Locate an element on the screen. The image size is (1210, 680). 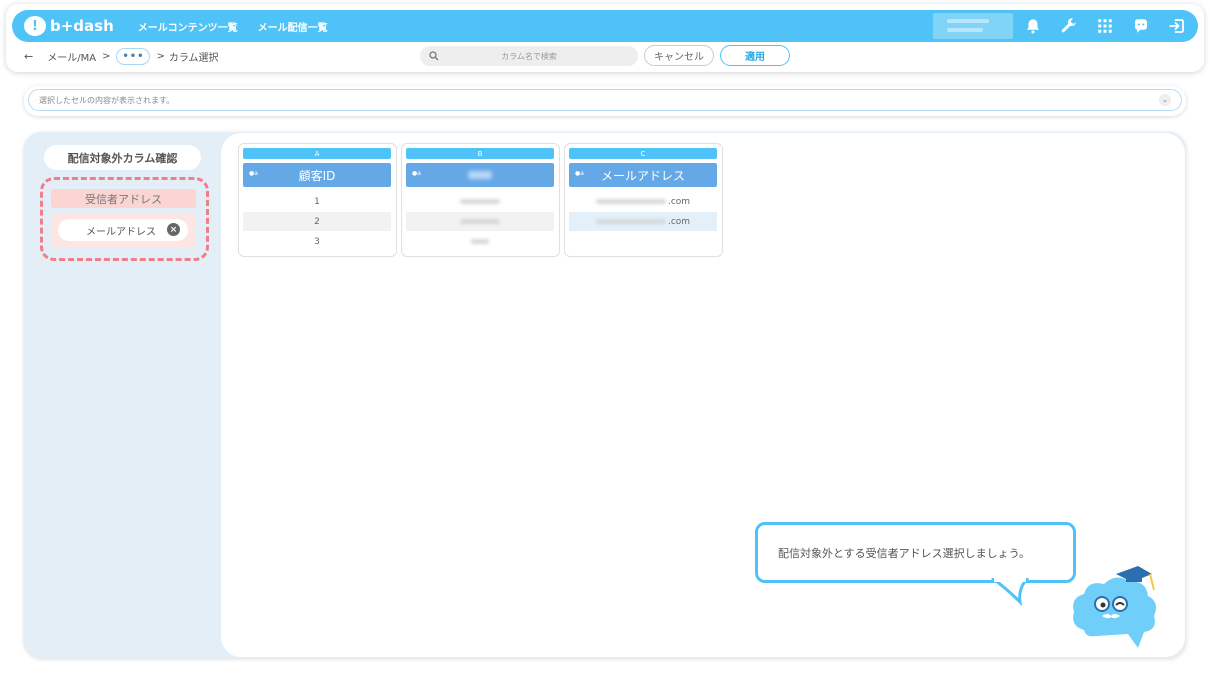
column-header-label: 顧客ID is located at coordinates (317, 175).